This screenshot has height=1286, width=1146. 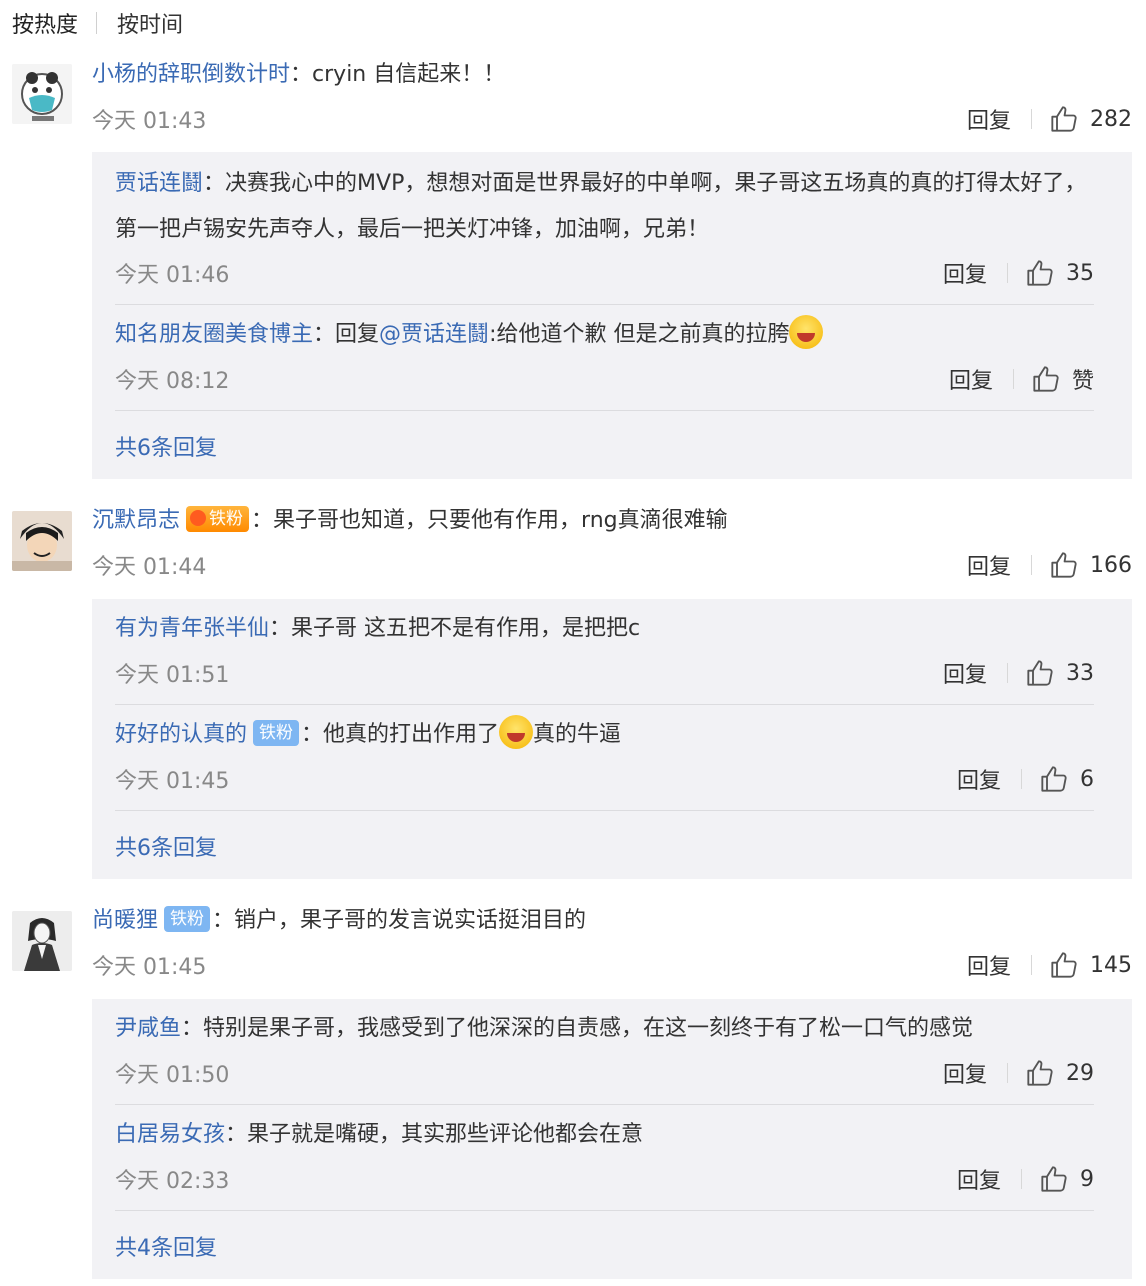 I want to click on like-count: 282, so click(x=1111, y=119).